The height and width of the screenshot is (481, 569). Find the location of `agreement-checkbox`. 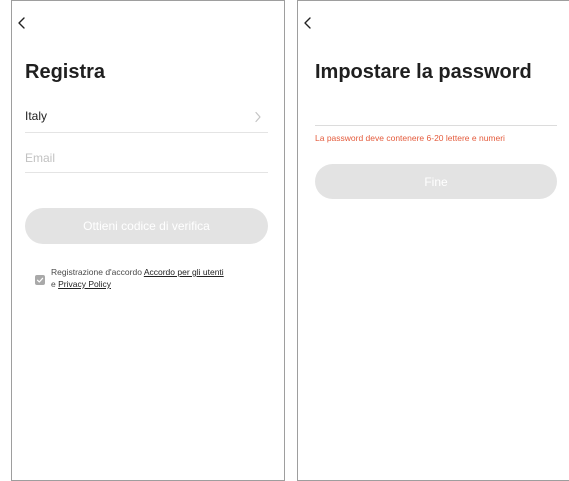

agreement-checkbox is located at coordinates (40, 280).